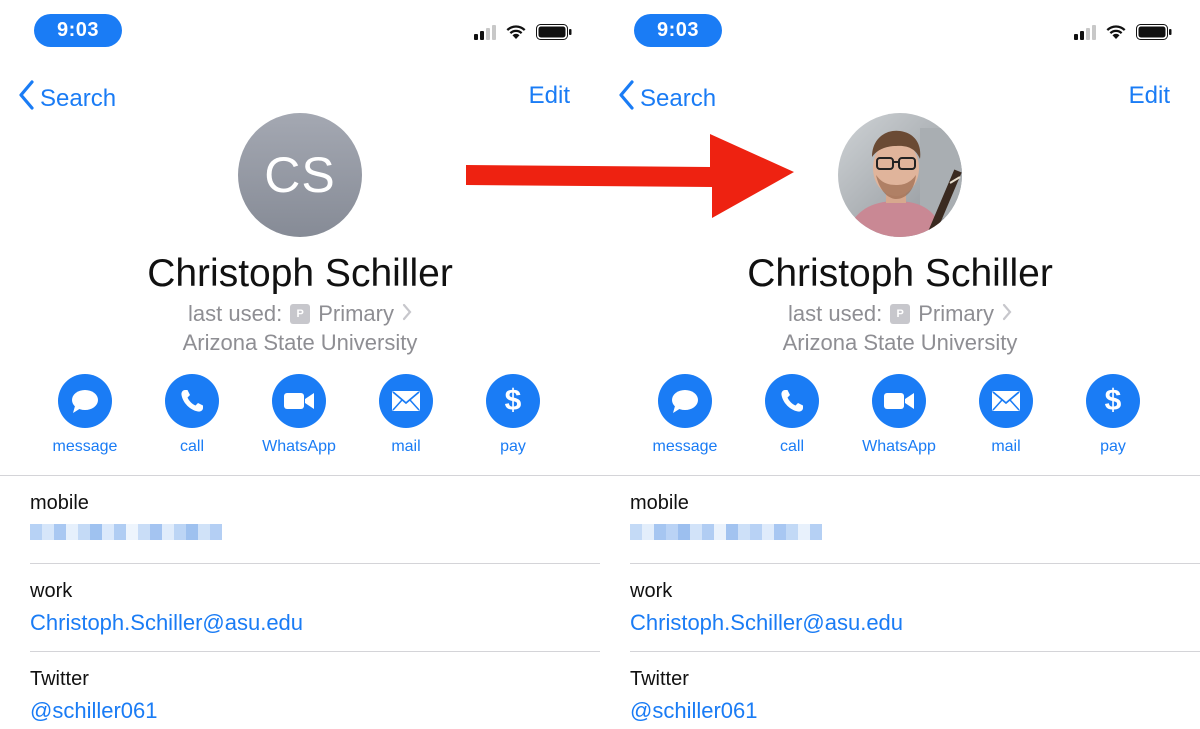 This screenshot has width=1200, height=729. What do you see at coordinates (26, 98) in the screenshot?
I see `chevron-left-icon` at bounding box center [26, 98].